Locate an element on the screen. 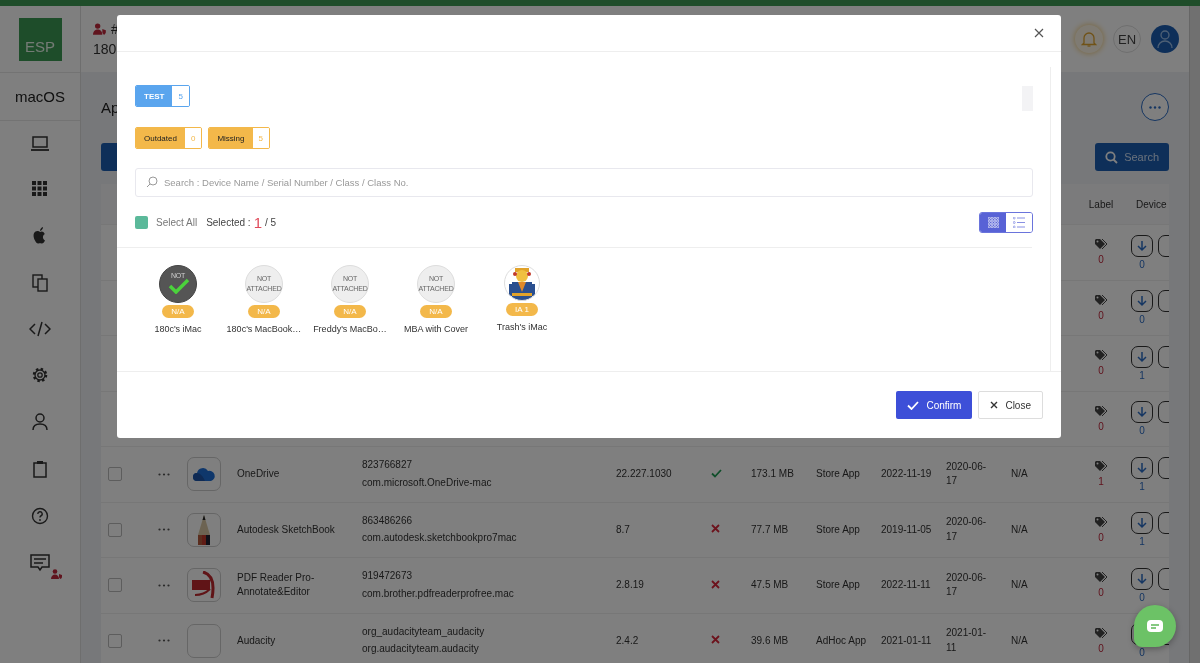 Image resolution: width=1200 pixels, height=663 pixels. version-cell-text: 2.8.19 is located at coordinates (630, 585).